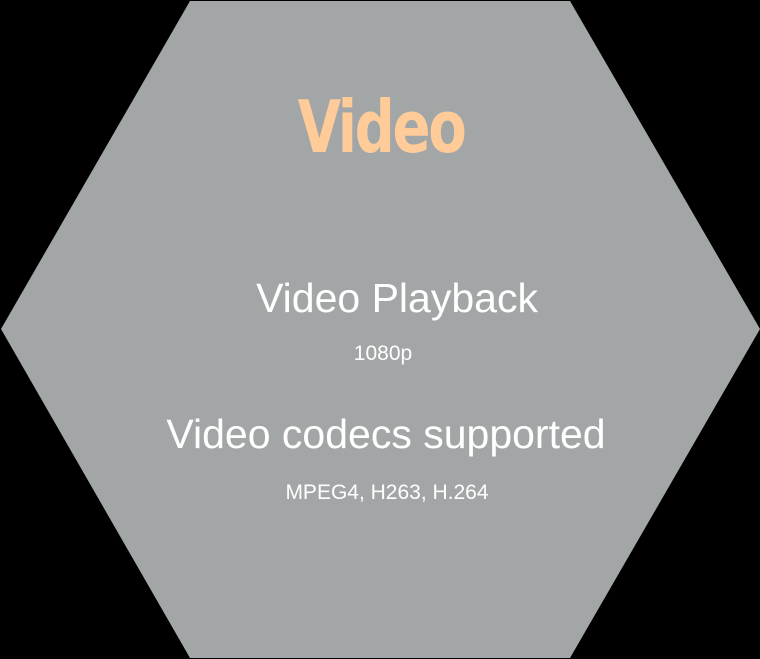 This screenshot has width=760, height=659. Describe the element at coordinates (383, 353) in the screenshot. I see `feature-value-playback: 1080p` at that location.